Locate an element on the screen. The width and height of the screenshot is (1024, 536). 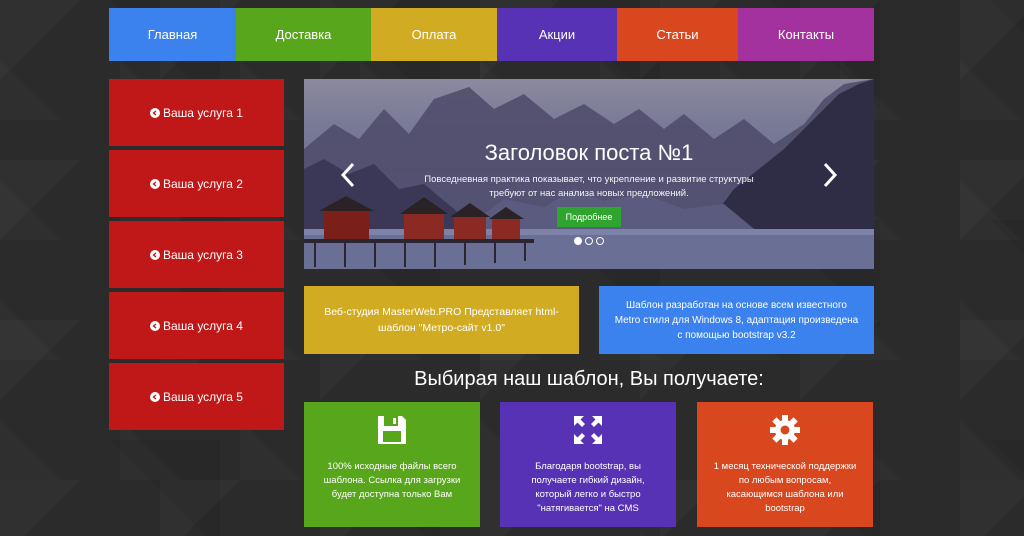
features-heading: Выбирая наш шаблон, Вы получаете: is located at coordinates (589, 379).